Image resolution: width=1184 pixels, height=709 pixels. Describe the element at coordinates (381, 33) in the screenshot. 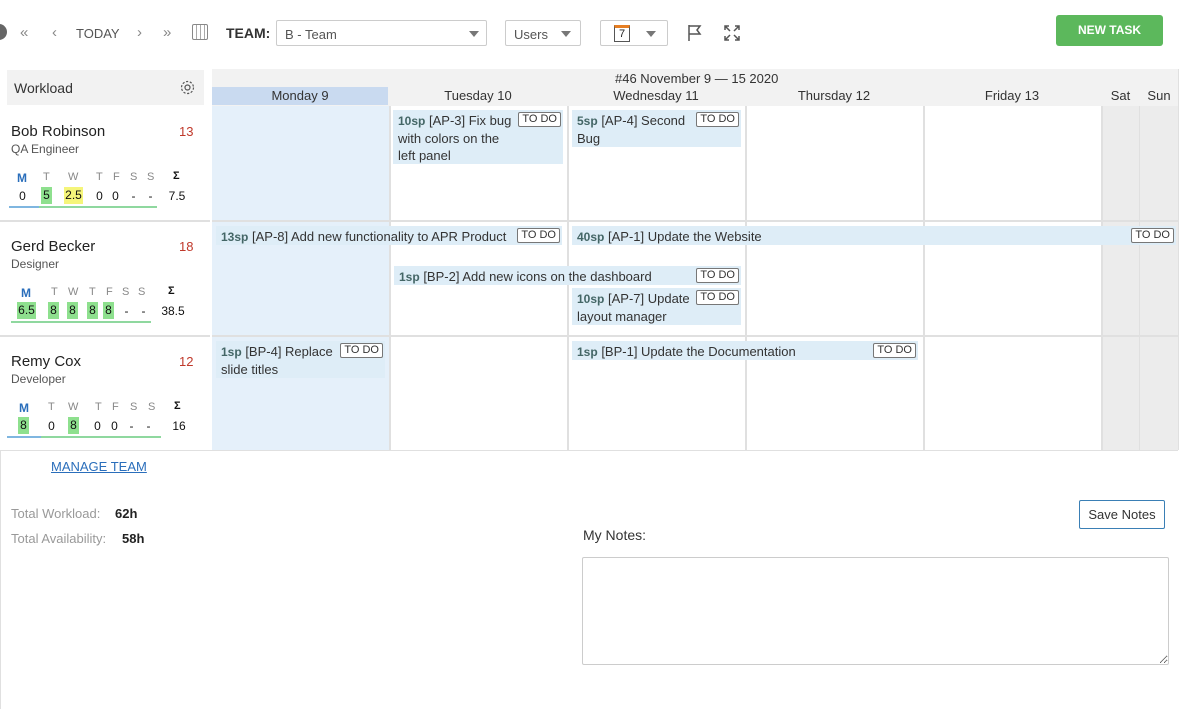

I see `team-select: B - Team` at that location.